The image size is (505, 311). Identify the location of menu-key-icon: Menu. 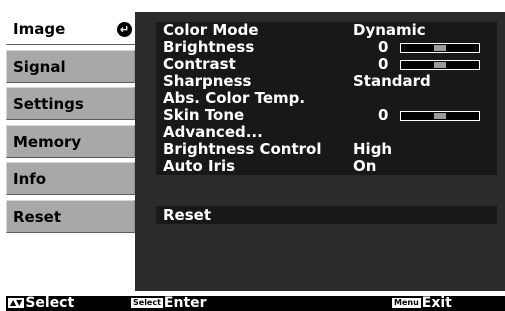
(406, 303).